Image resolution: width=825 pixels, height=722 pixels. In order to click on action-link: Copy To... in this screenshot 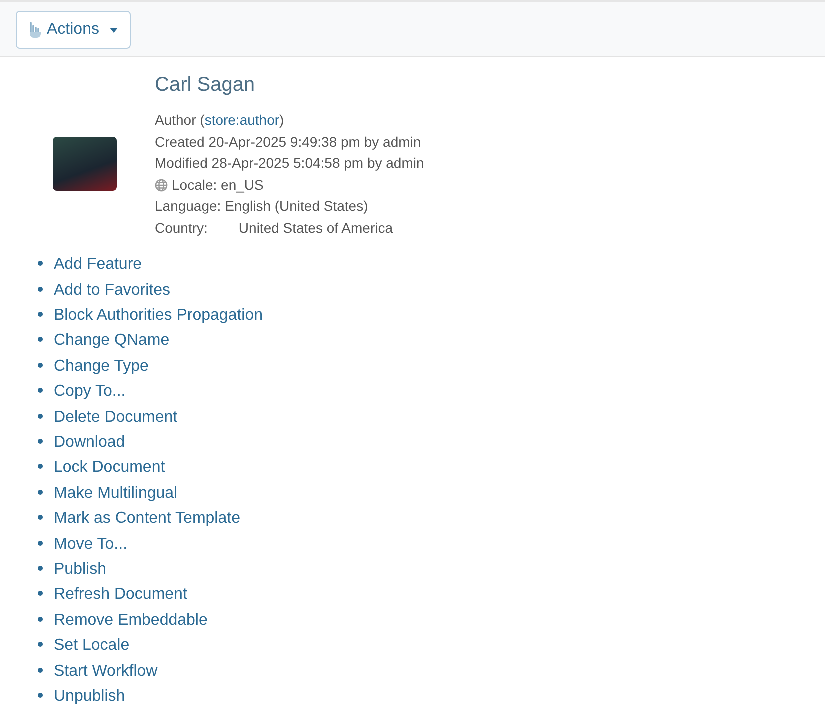, I will do `click(90, 392)`.